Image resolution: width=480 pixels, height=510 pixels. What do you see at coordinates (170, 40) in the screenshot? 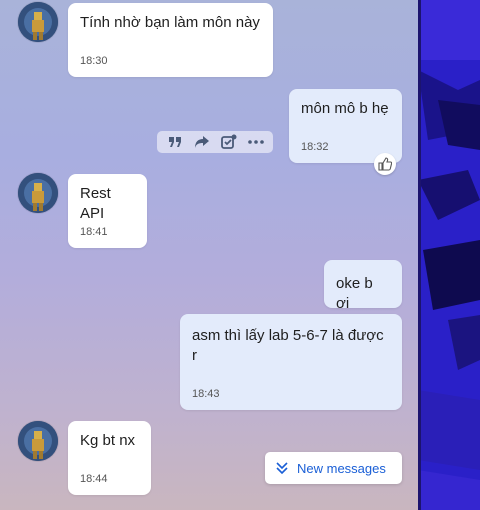
I see `message-bubble-incoming: Tính nhờ bạn làm môn này 18:30` at bounding box center [170, 40].